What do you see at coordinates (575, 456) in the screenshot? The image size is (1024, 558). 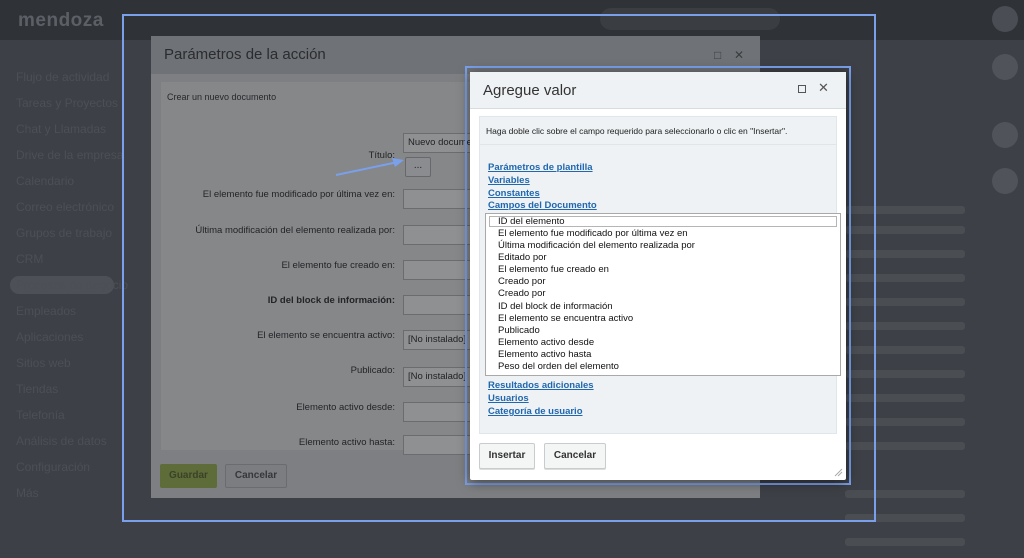 I see `cancel-button: Cancelar` at bounding box center [575, 456].